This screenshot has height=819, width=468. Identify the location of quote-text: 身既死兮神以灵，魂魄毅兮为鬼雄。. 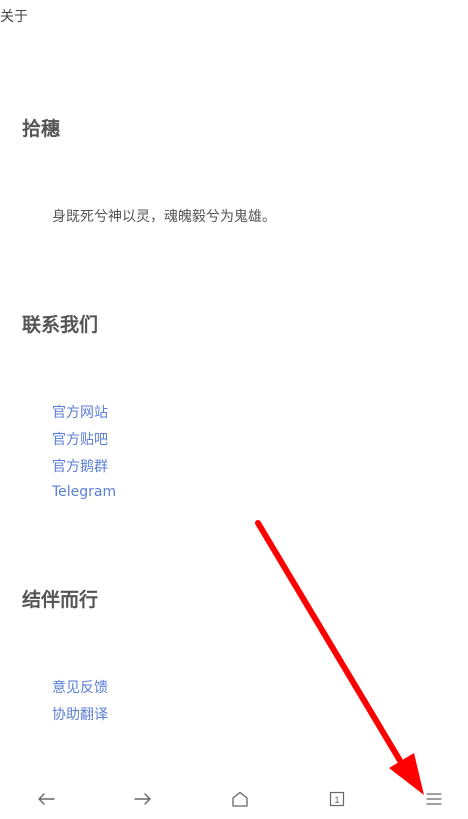
(164, 217).